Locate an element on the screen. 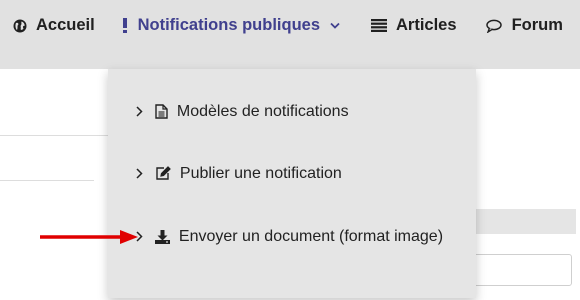  menu-item-label: Envoyer un document (format image) is located at coordinates (311, 236).